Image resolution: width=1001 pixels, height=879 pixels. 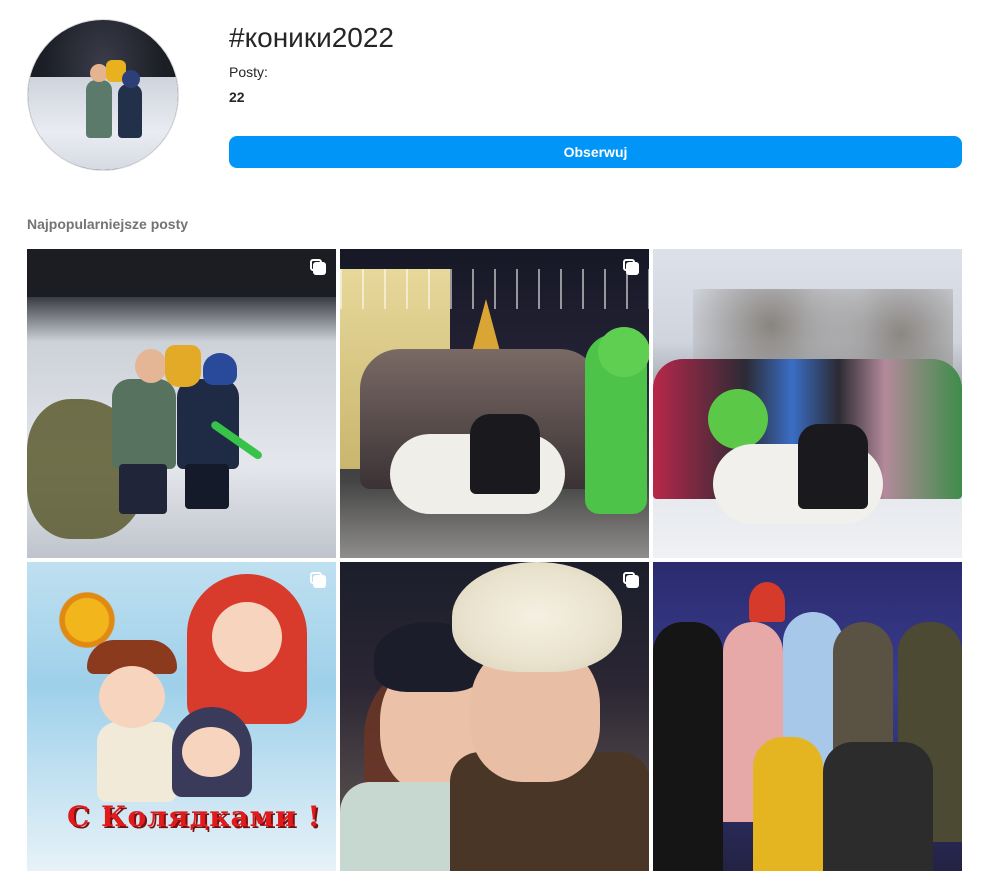 What do you see at coordinates (248, 72) in the screenshot?
I see `posts-label: Posty:` at bounding box center [248, 72].